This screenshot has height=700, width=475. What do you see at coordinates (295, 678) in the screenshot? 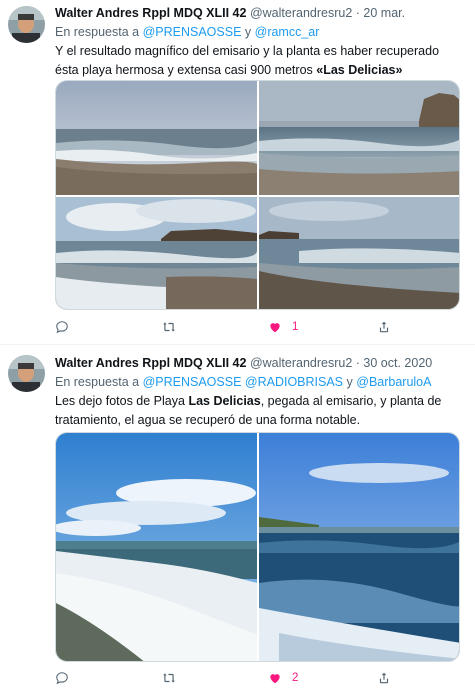
I see `like-count: 2` at bounding box center [295, 678].